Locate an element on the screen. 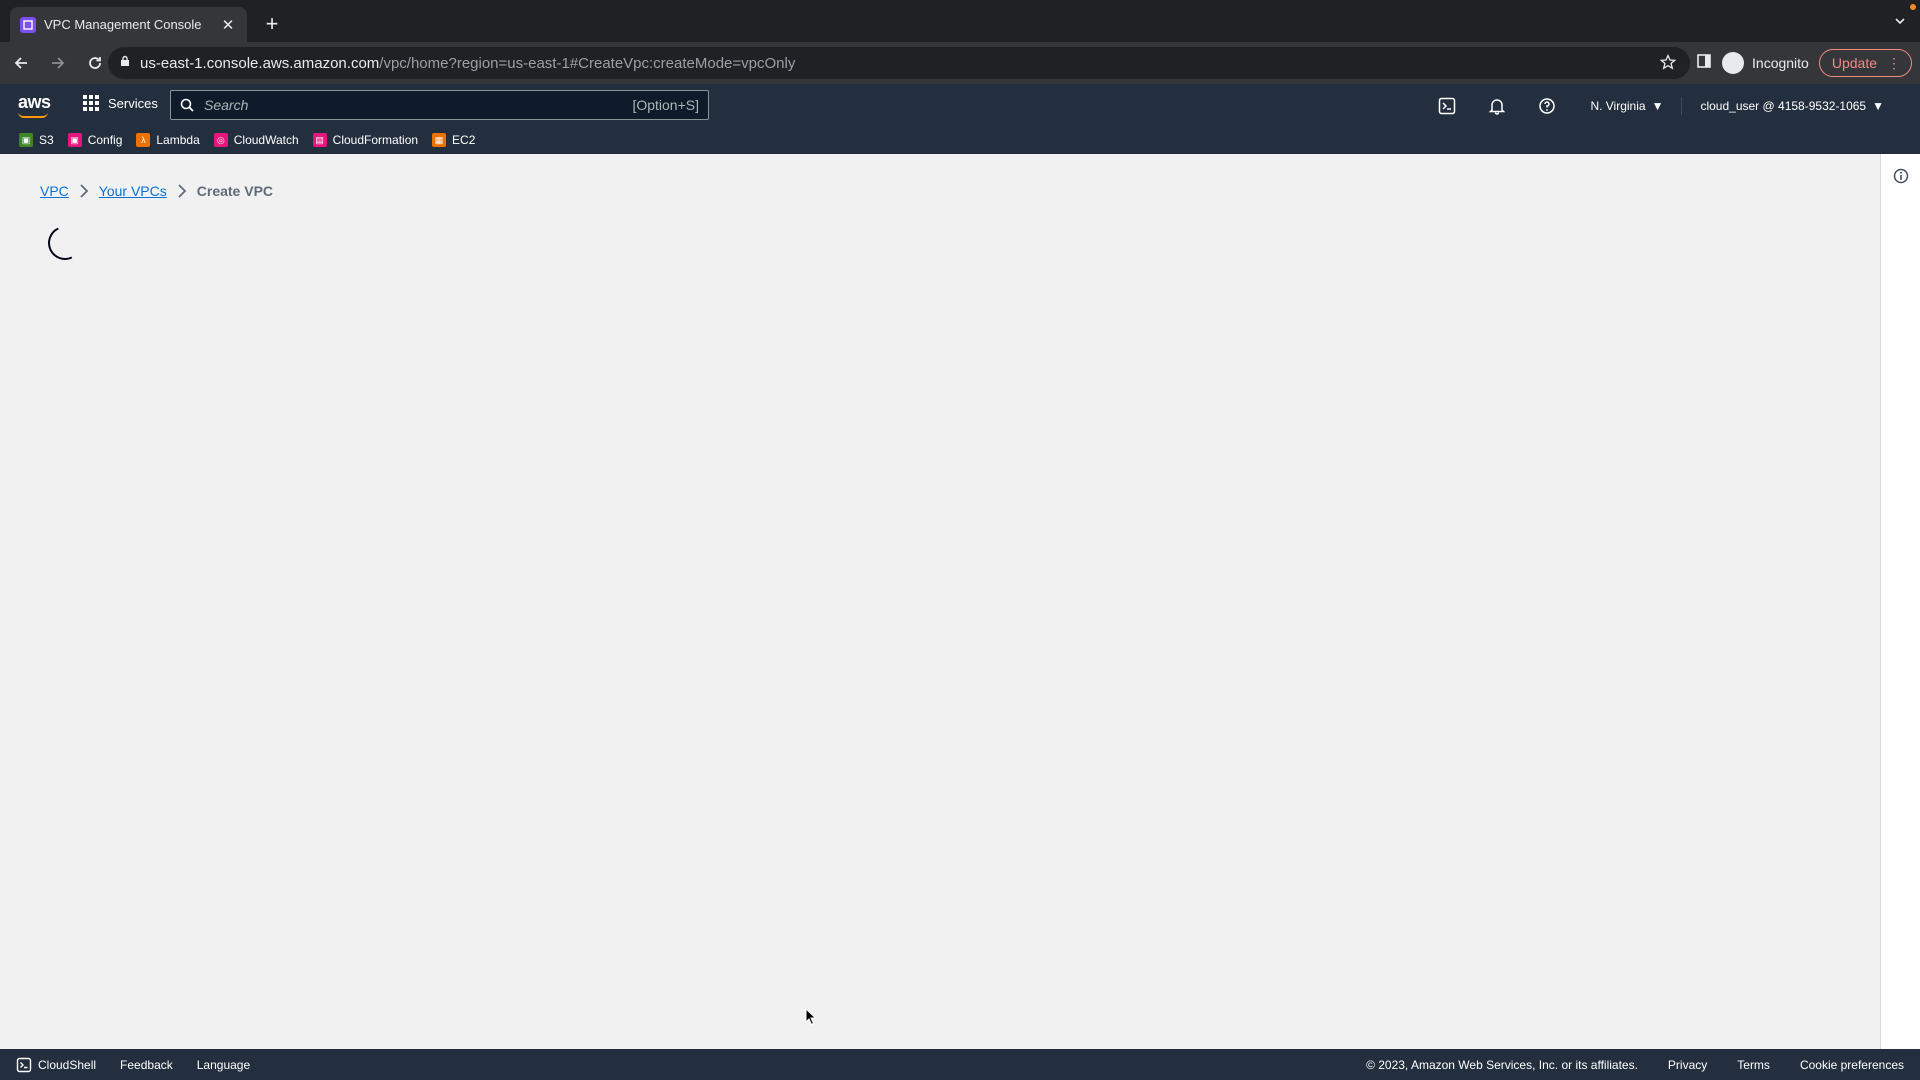  account-menu: cloud_user @ 4158-9532-1065 ▼ is located at coordinates (1792, 106).